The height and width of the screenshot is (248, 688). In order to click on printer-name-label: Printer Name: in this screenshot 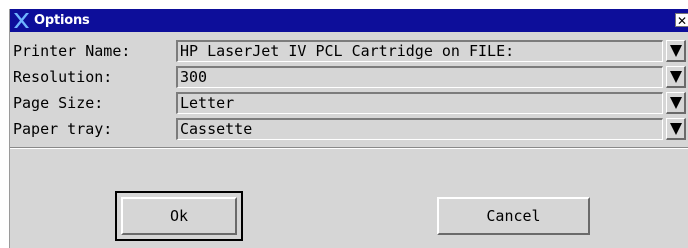, I will do `click(72, 51)`.